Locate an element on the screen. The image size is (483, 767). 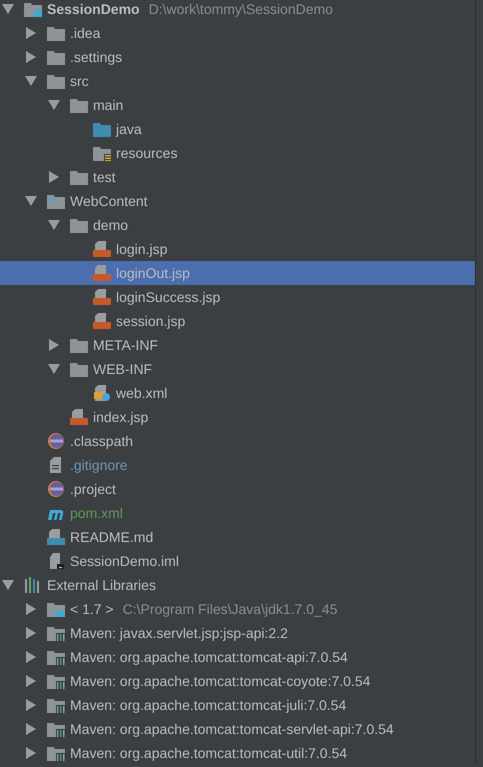
module-file-icon is located at coordinates (56, 561).